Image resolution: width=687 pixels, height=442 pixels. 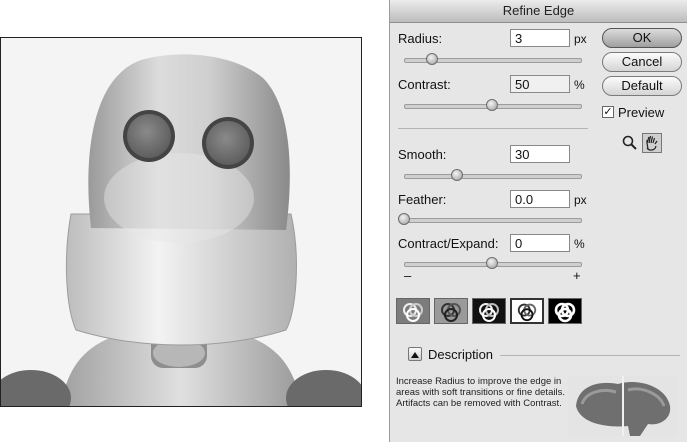 I want to click on contract-expand-slider-thumb, so click(x=492, y=263).